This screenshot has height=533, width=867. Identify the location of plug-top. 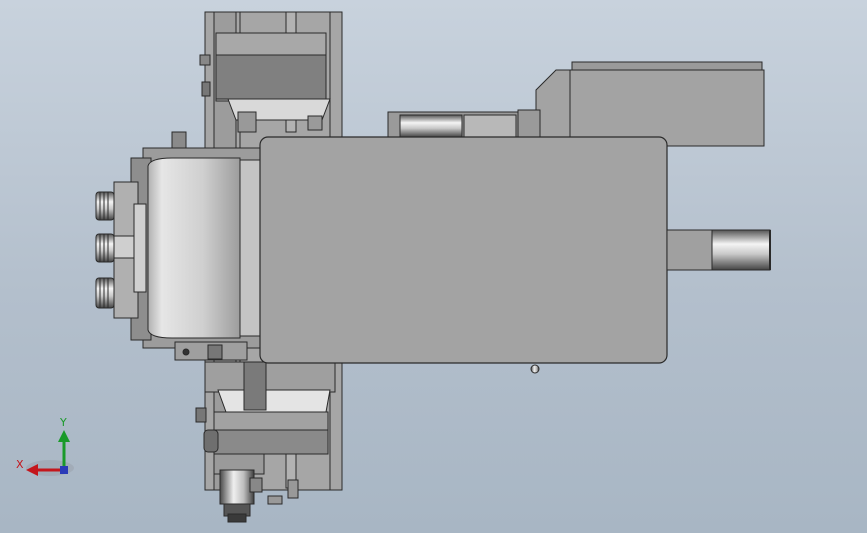
(105, 206).